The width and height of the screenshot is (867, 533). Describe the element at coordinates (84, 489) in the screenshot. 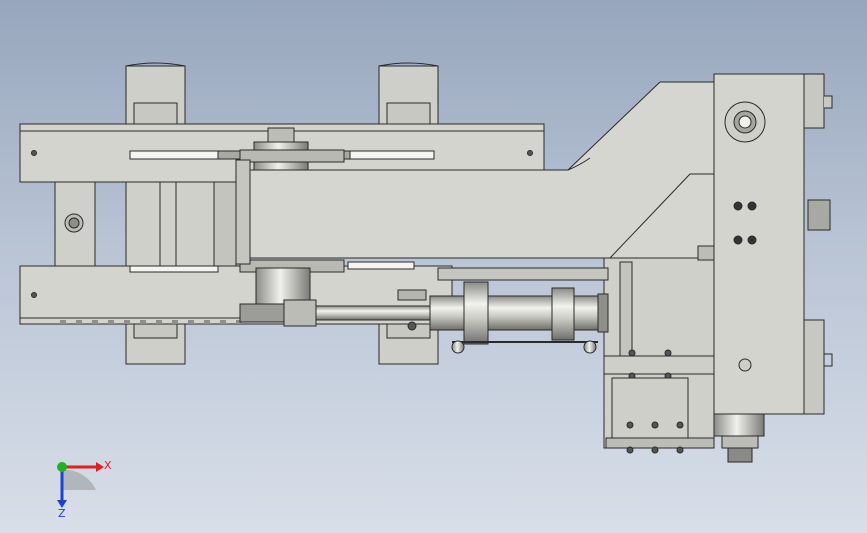

I see `coordinate-triad: X Z` at that location.